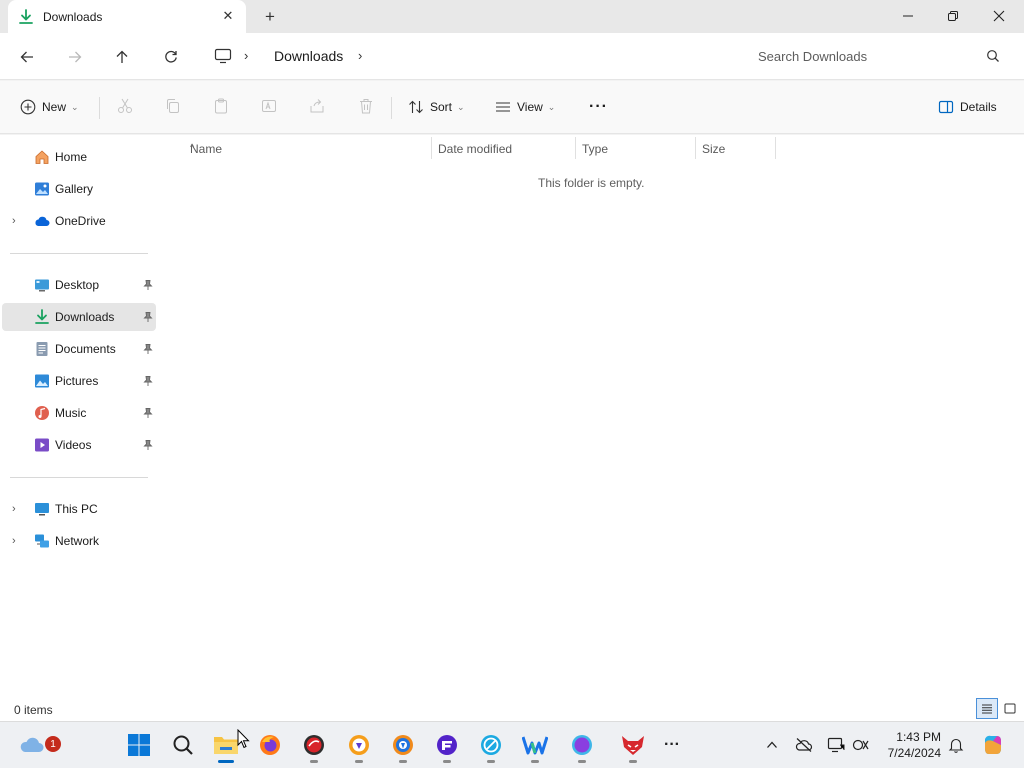 Image resolution: width=1024 pixels, height=768 pixels. I want to click on forward-button, so click(75, 57).